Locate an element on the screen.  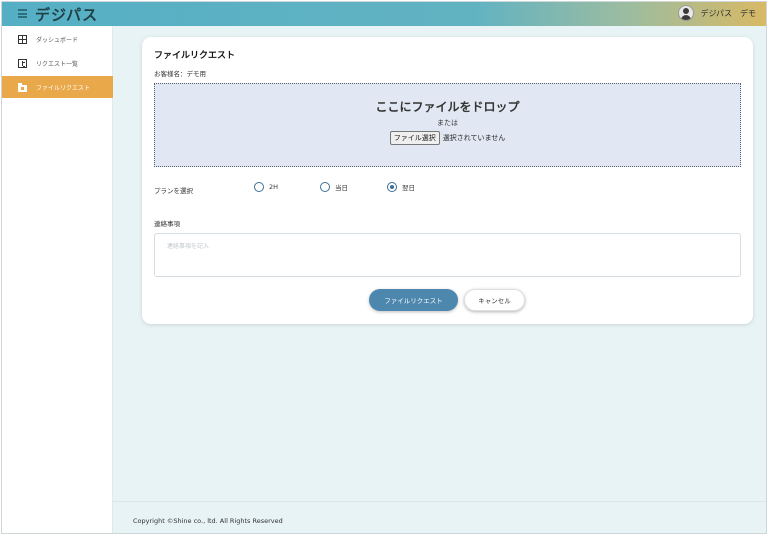
sidebar-item-label: ダッシュボード is located at coordinates (57, 40).